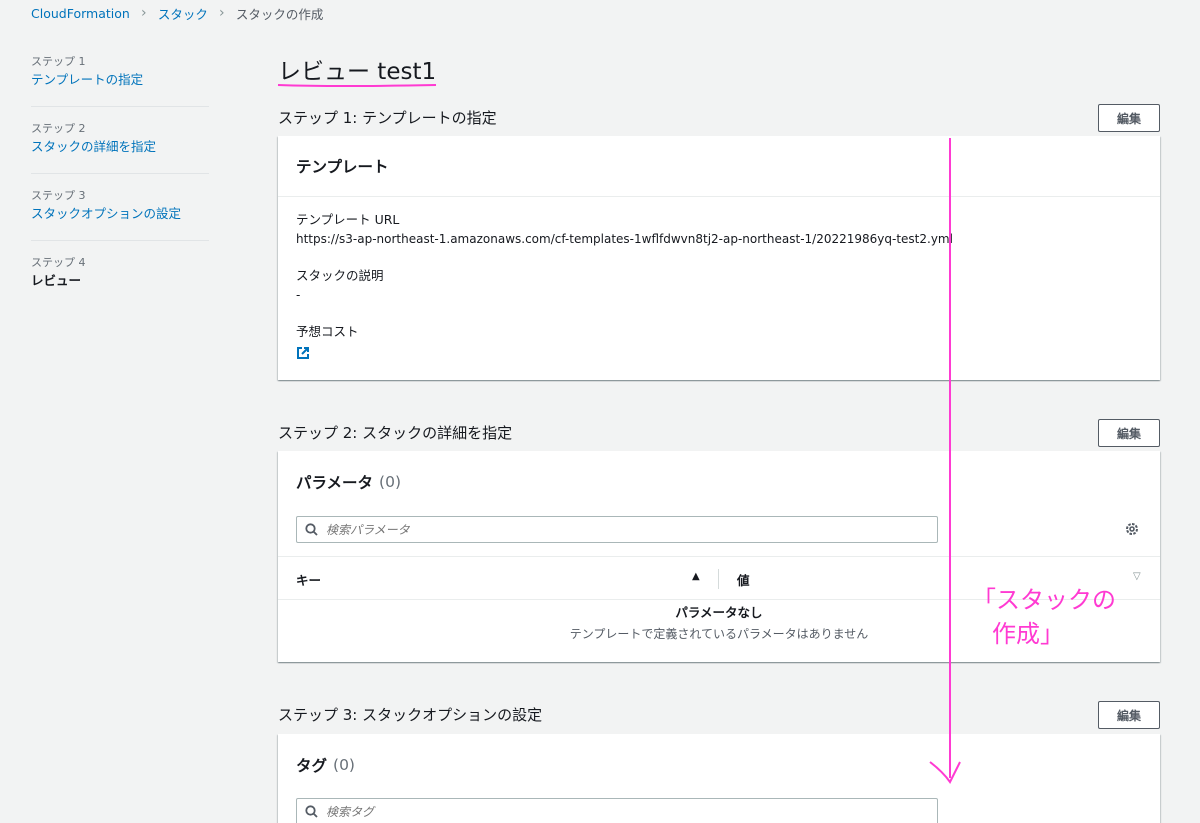  Describe the element at coordinates (1137, 576) in the screenshot. I see `sort-icon: ▽` at that location.